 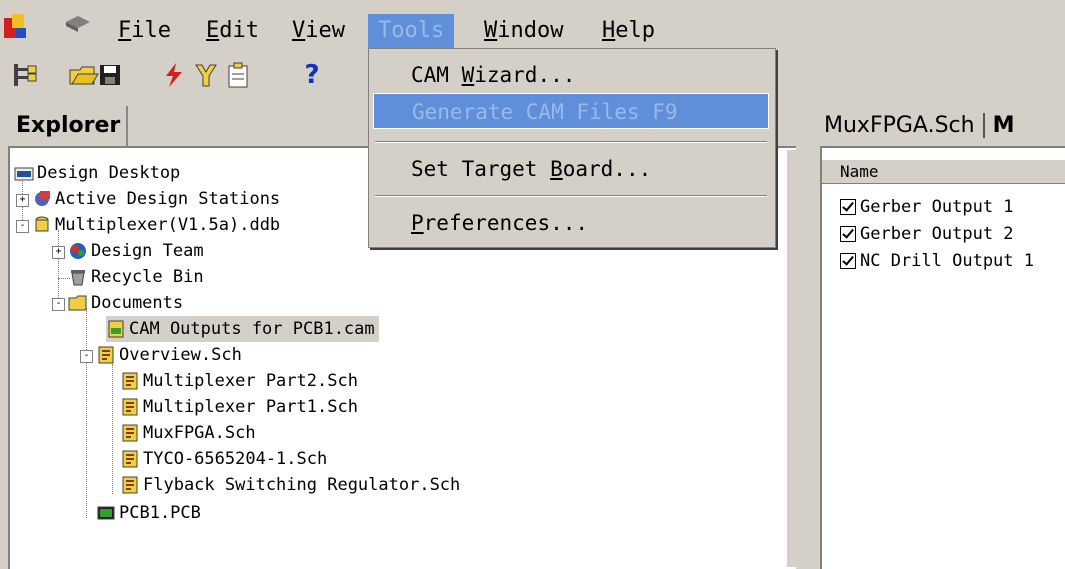 What do you see at coordinates (325, 30) in the screenshot?
I see `menu-view-label: iew` at bounding box center [325, 30].